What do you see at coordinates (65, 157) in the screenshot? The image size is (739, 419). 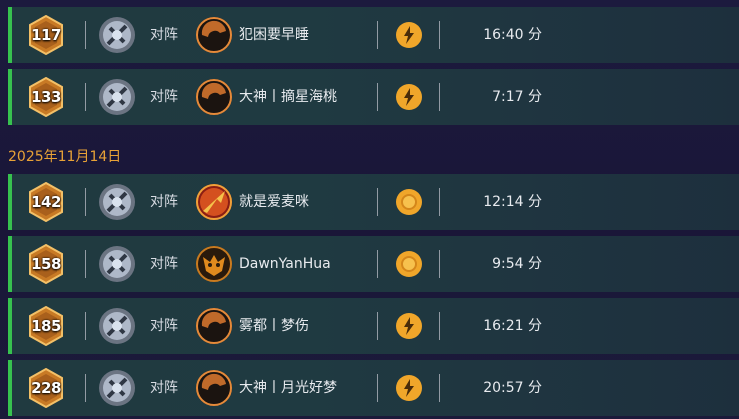 I see `date-header: 2025年11月14日` at bounding box center [65, 157].